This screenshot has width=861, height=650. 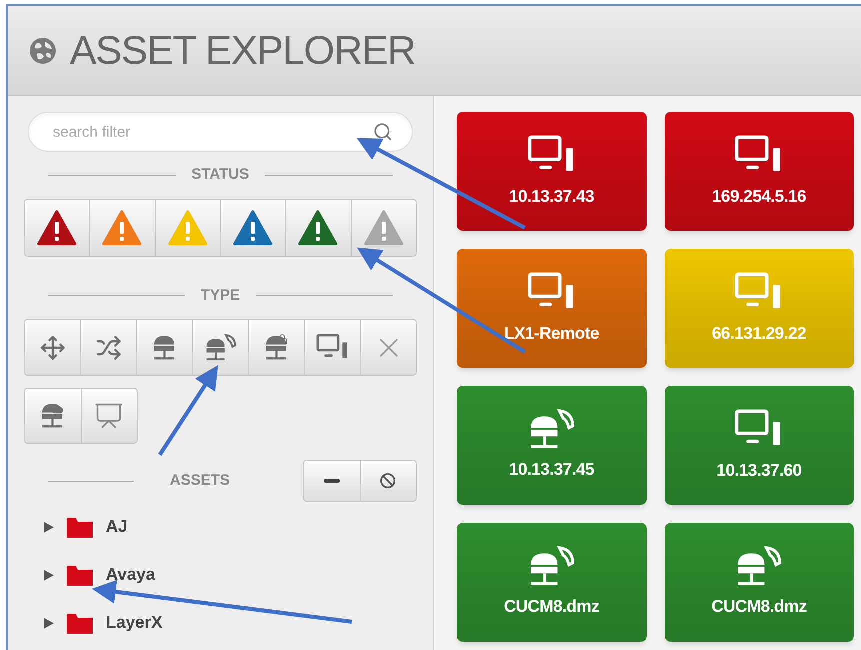 What do you see at coordinates (200, 480) in the screenshot?
I see `assets-heading: ASSETS` at bounding box center [200, 480].